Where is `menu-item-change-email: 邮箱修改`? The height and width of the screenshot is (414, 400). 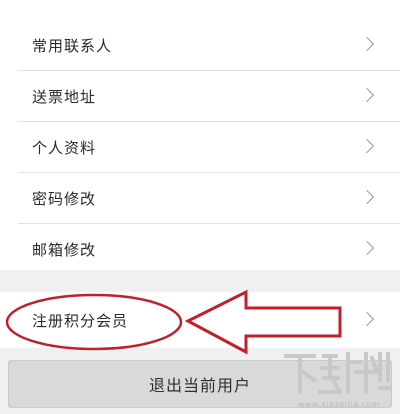 menu-item-change-email: 邮箱修改 is located at coordinates (200, 249).